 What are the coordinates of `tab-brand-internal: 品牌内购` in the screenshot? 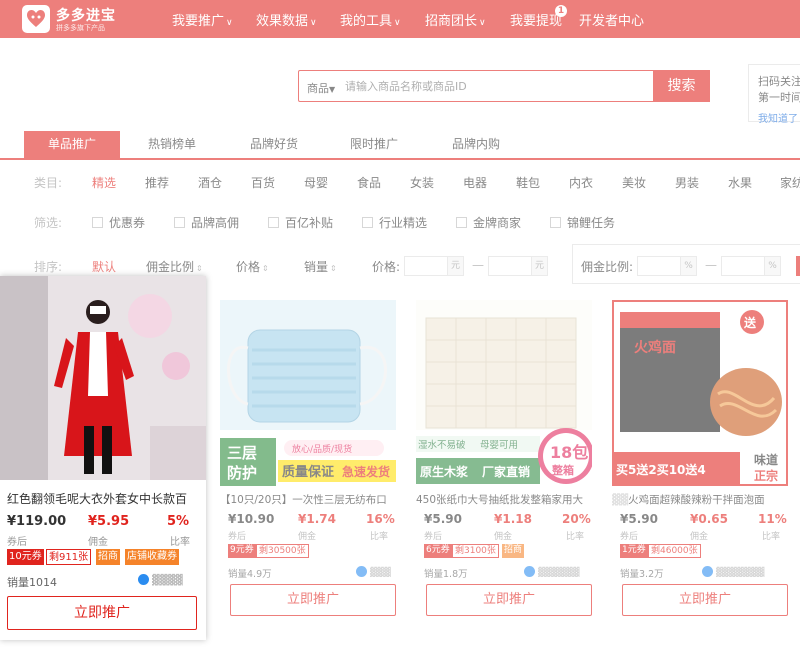 It's located at (476, 144).